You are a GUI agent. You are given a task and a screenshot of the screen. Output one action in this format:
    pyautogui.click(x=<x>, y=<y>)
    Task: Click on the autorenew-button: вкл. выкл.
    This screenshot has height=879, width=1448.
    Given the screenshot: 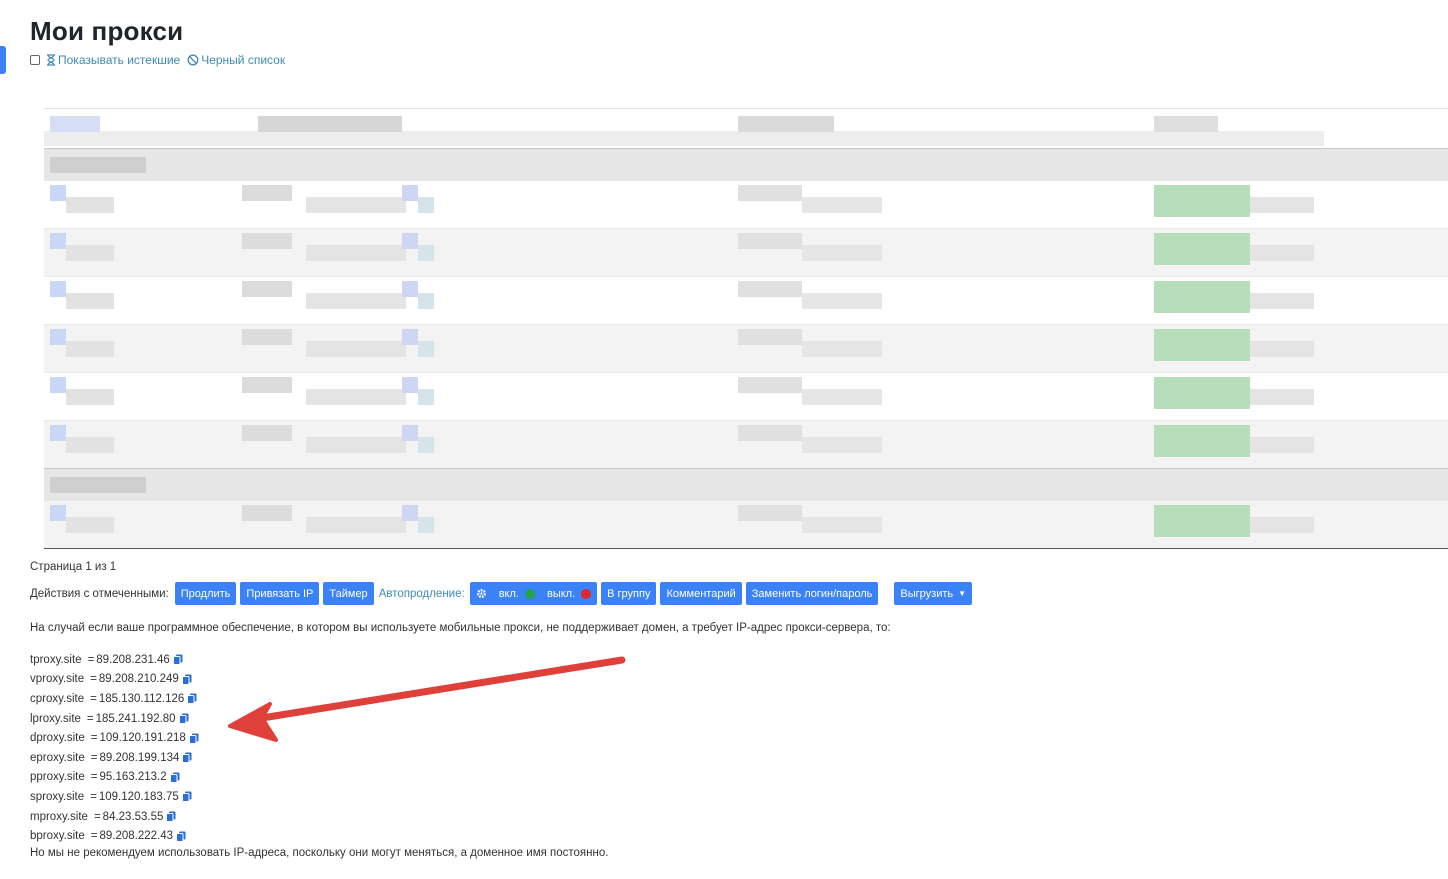 What is the action you would take?
    pyautogui.click(x=533, y=593)
    